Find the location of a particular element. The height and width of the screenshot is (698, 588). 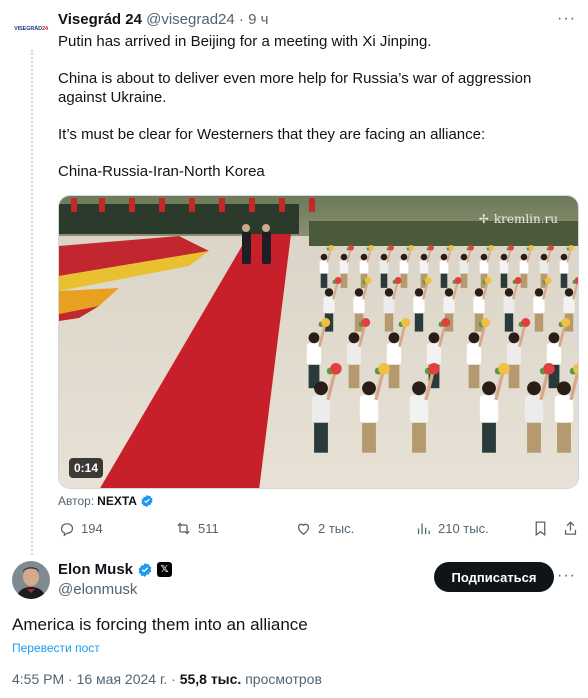

reply-button: 194 is located at coordinates (80, 528).